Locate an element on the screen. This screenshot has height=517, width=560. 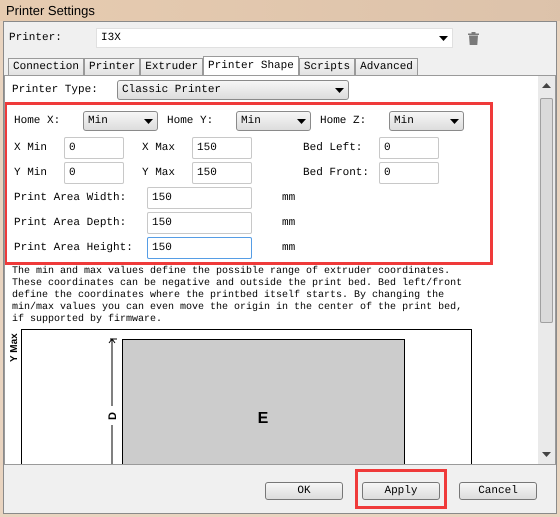
tab: Extruder is located at coordinates (172, 66).